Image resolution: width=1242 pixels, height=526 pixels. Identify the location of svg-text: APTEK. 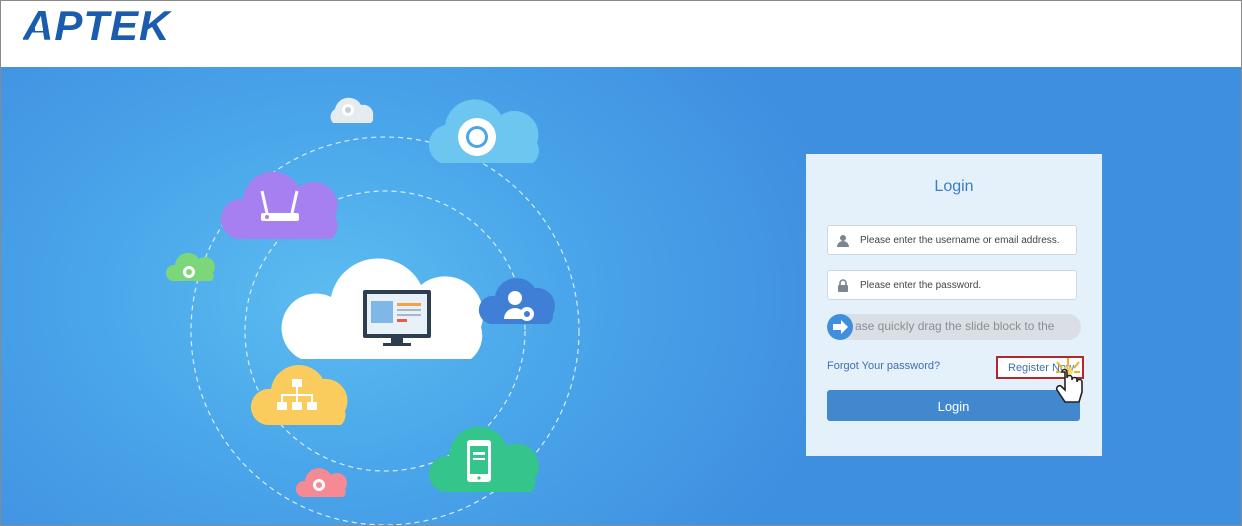
(97, 27).